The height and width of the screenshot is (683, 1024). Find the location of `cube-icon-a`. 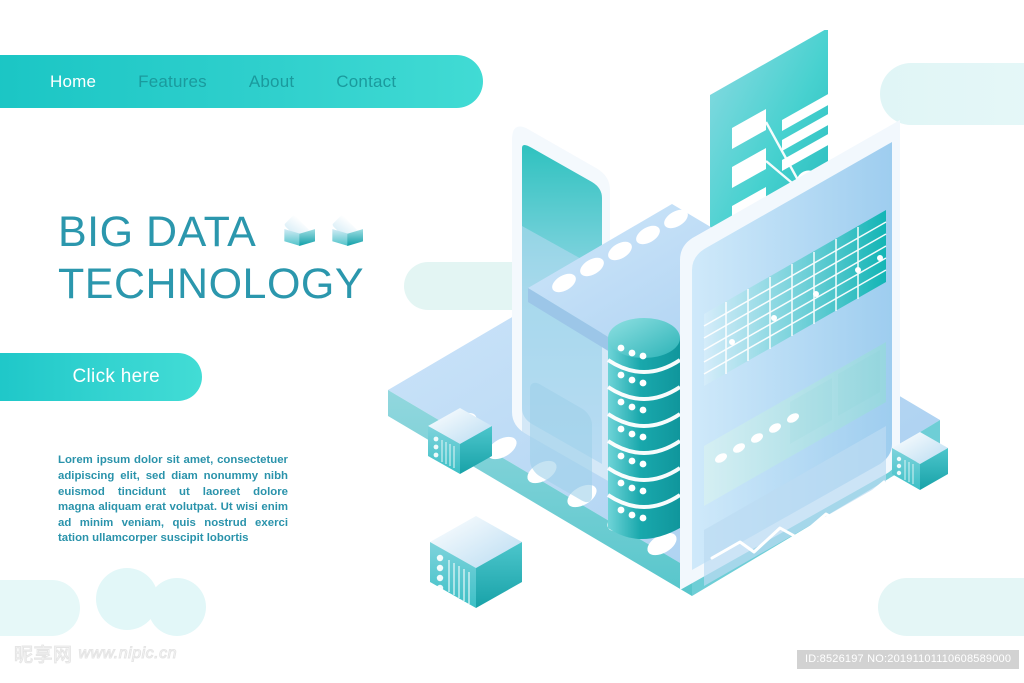

cube-icon-a is located at coordinates (301, 233).